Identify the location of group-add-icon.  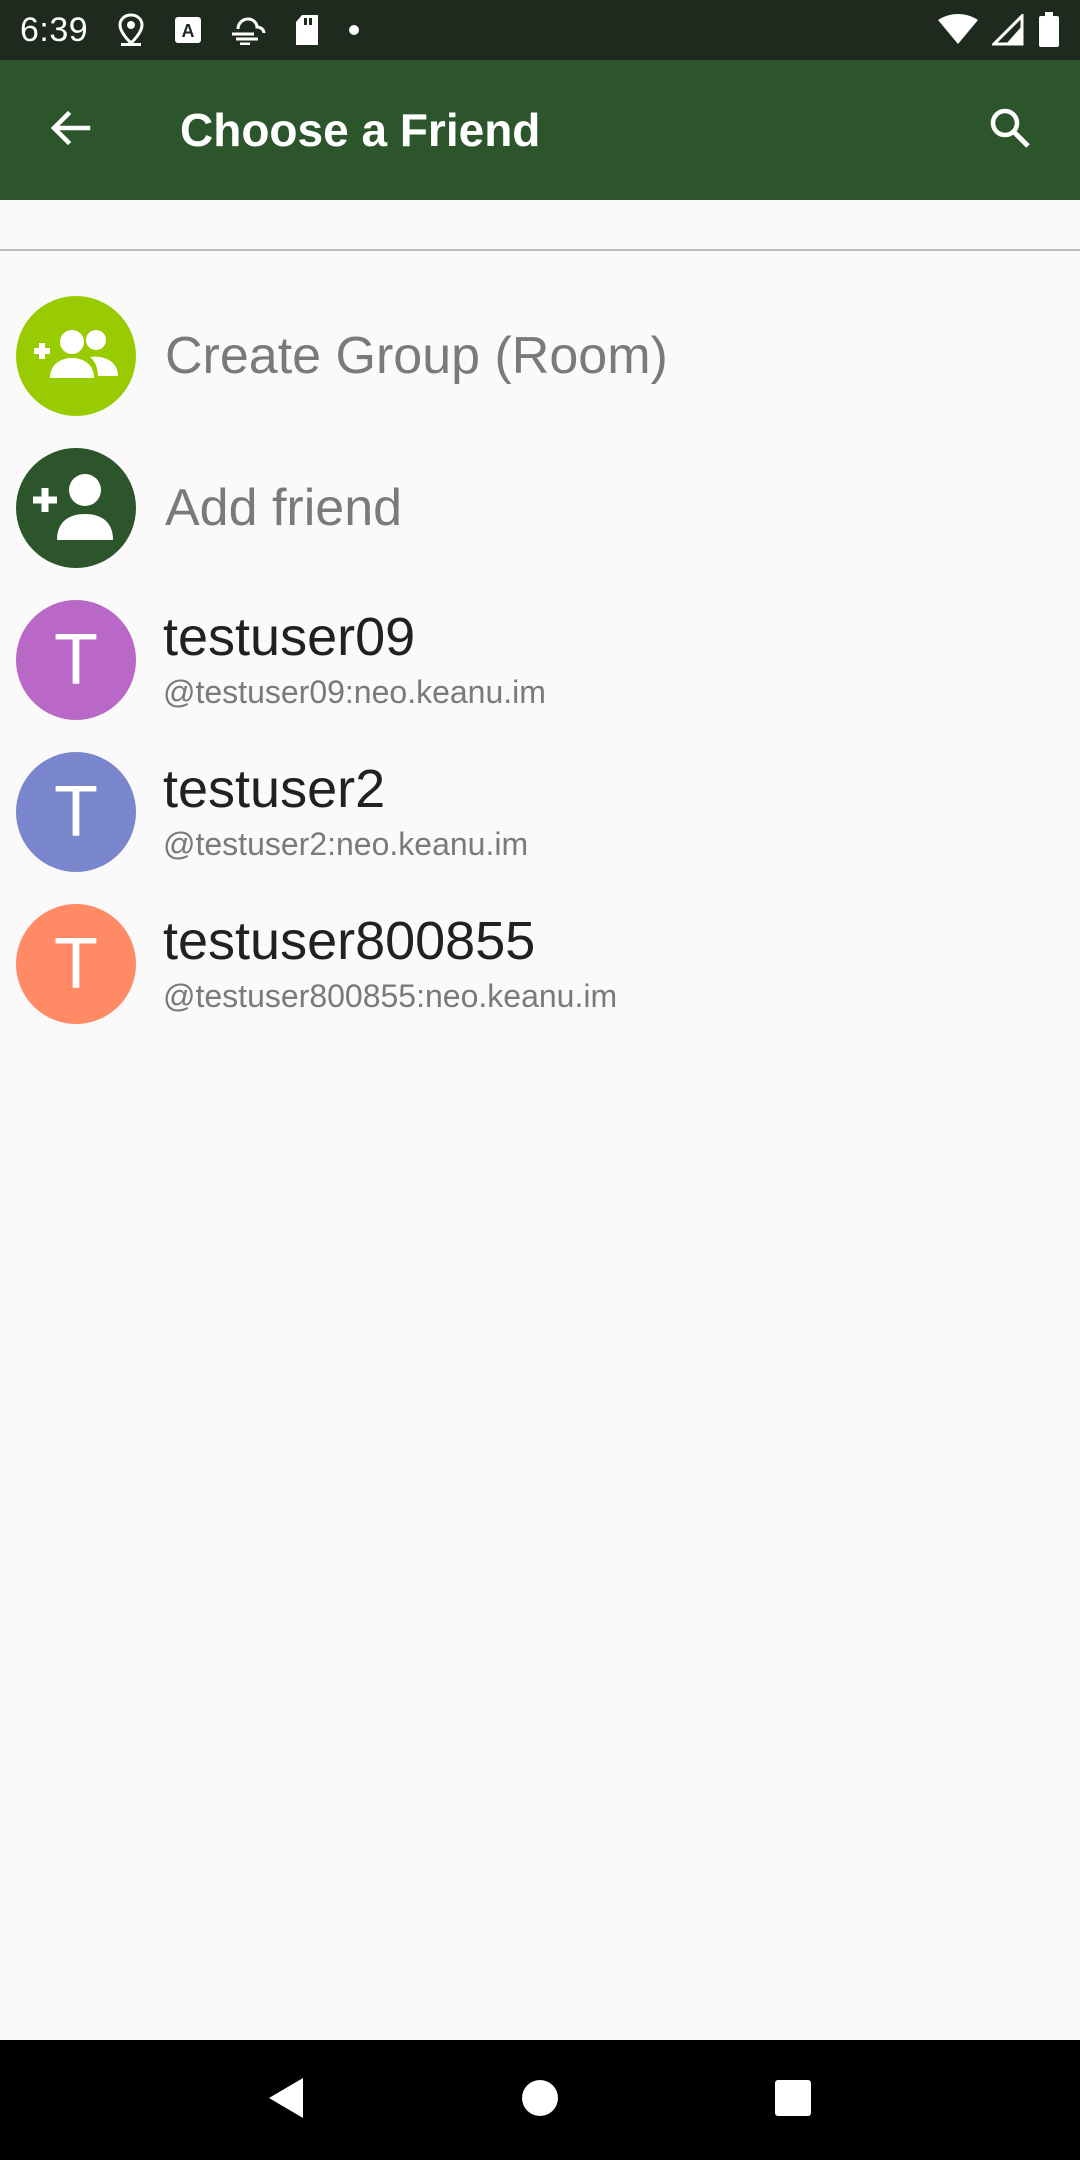
(76, 356).